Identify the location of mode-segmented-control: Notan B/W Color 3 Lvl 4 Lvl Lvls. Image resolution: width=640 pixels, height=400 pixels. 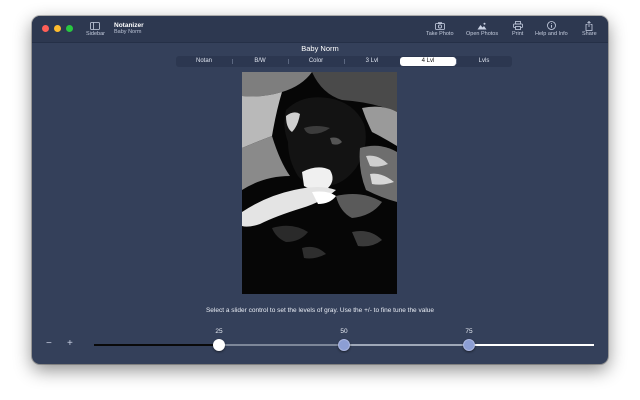
(344, 61).